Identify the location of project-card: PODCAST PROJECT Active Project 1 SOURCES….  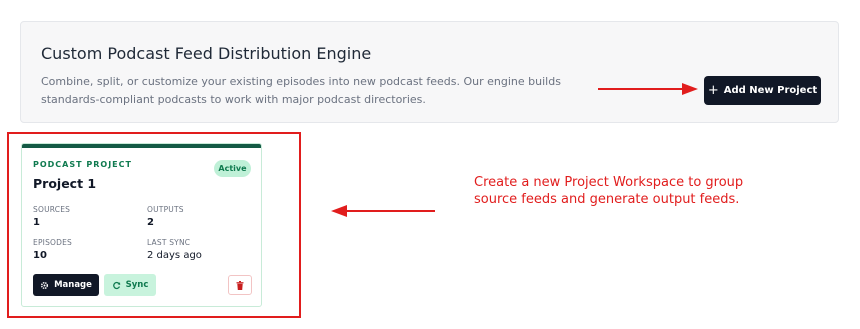
(141, 225).